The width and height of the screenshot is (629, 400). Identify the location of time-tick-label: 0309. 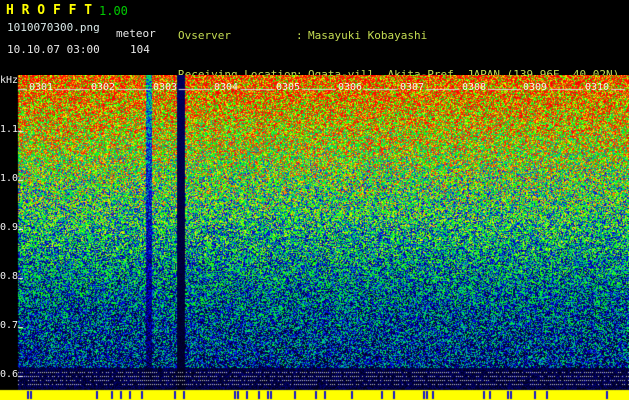
(535, 87).